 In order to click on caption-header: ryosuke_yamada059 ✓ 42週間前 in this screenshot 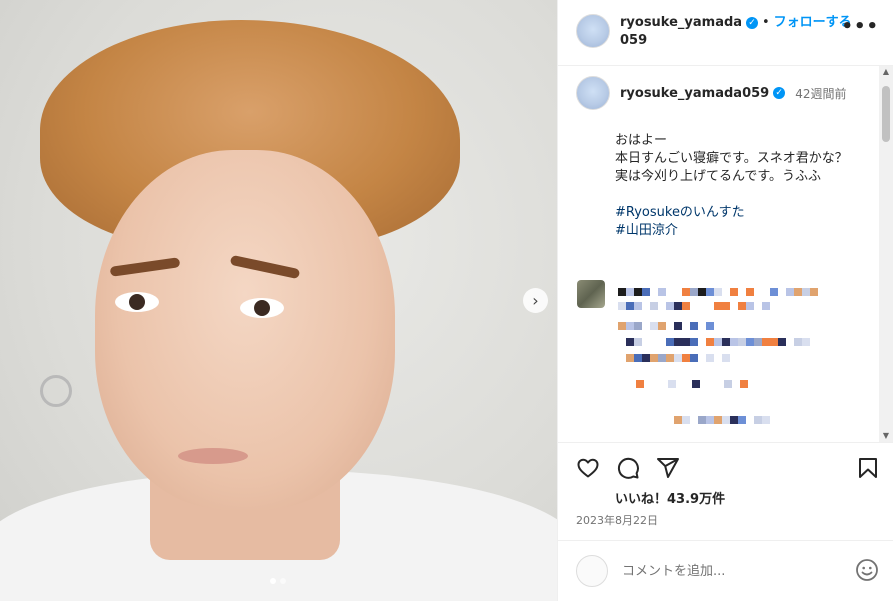, I will do `click(711, 93)`.